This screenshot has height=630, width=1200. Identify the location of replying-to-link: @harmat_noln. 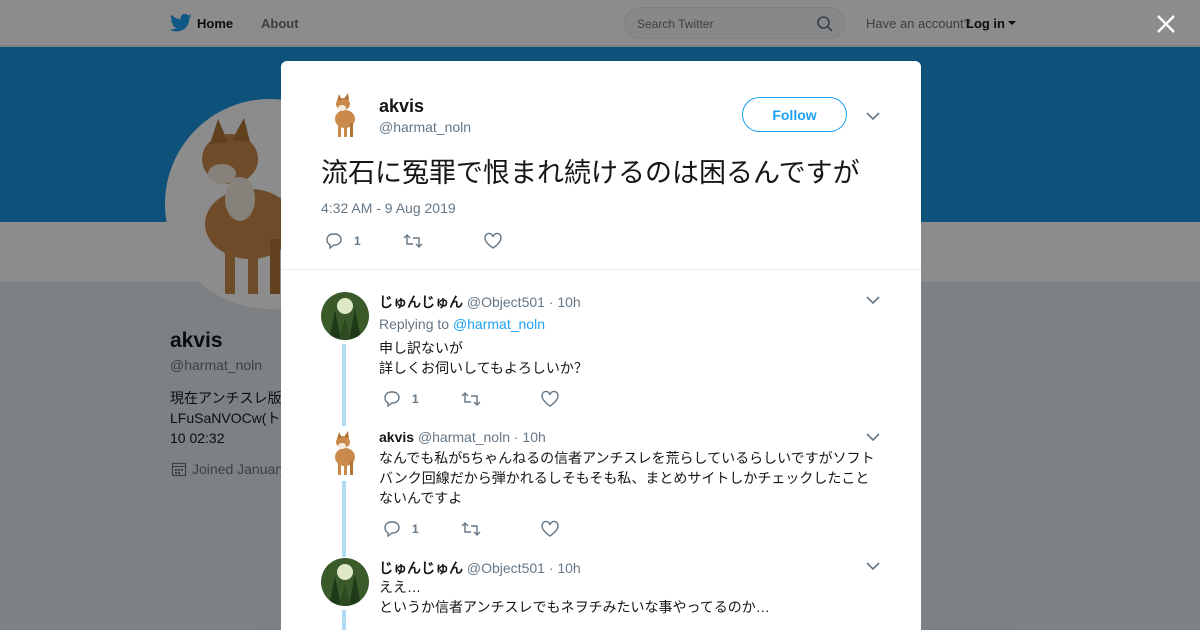
(499, 324).